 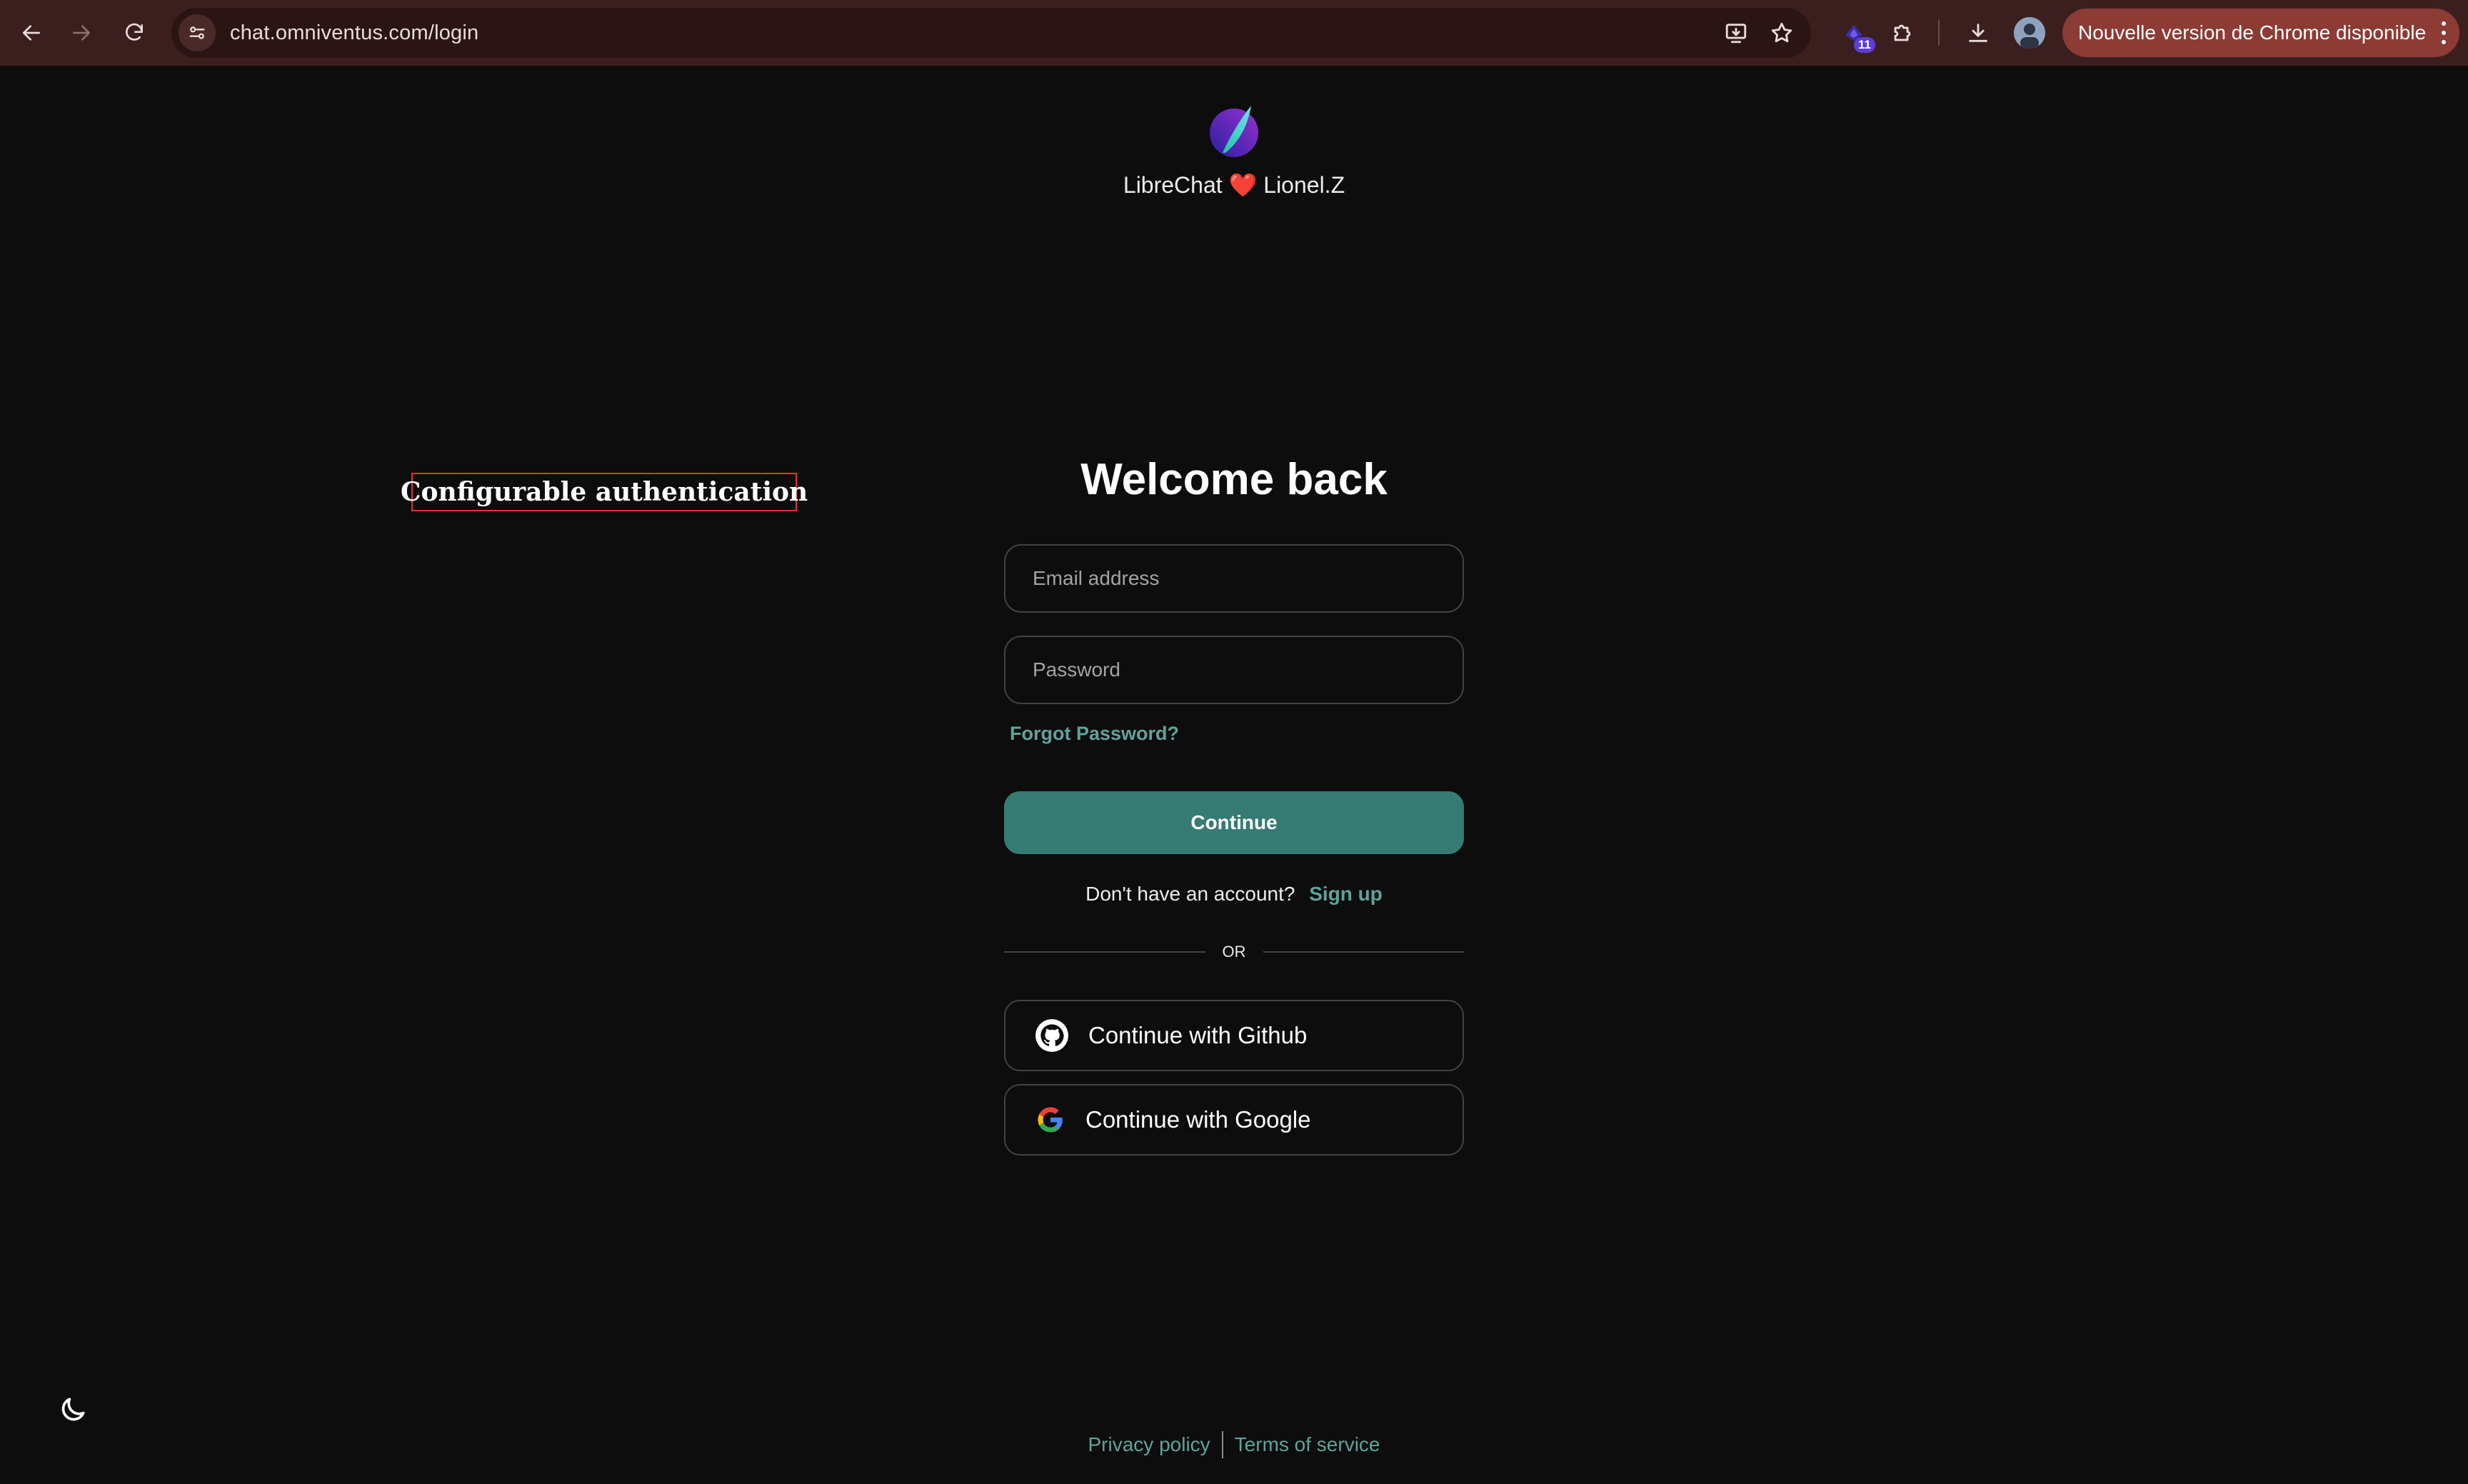 What do you see at coordinates (1864, 45) in the screenshot?
I see `extension-badge: 11` at bounding box center [1864, 45].